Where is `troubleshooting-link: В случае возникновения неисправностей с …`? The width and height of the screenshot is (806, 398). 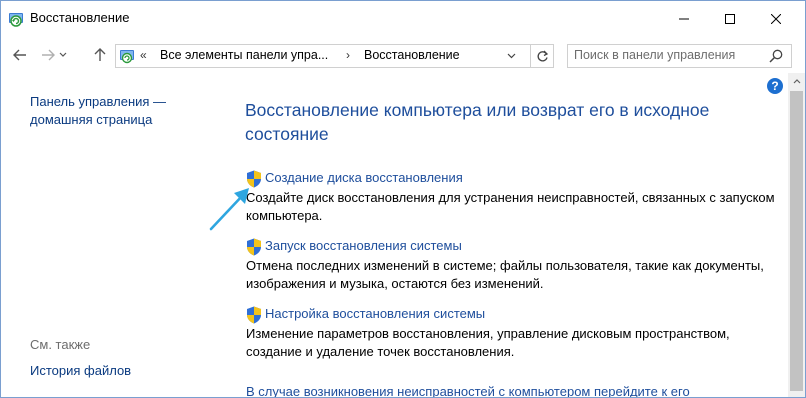 troubleshooting-link: В случае возникновения неисправностей с … is located at coordinates (468, 390).